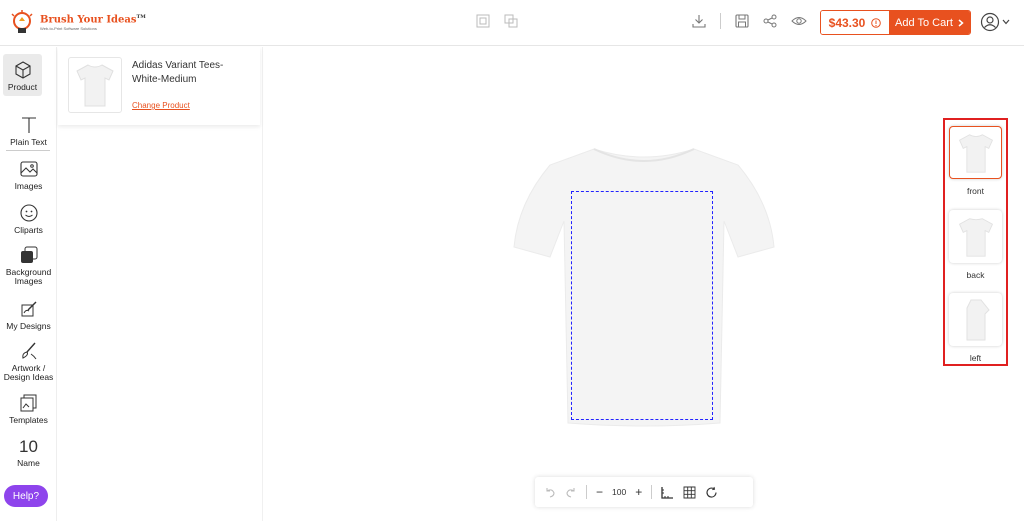  Describe the element at coordinates (799, 21) in the screenshot. I see `preview-icon` at that location.